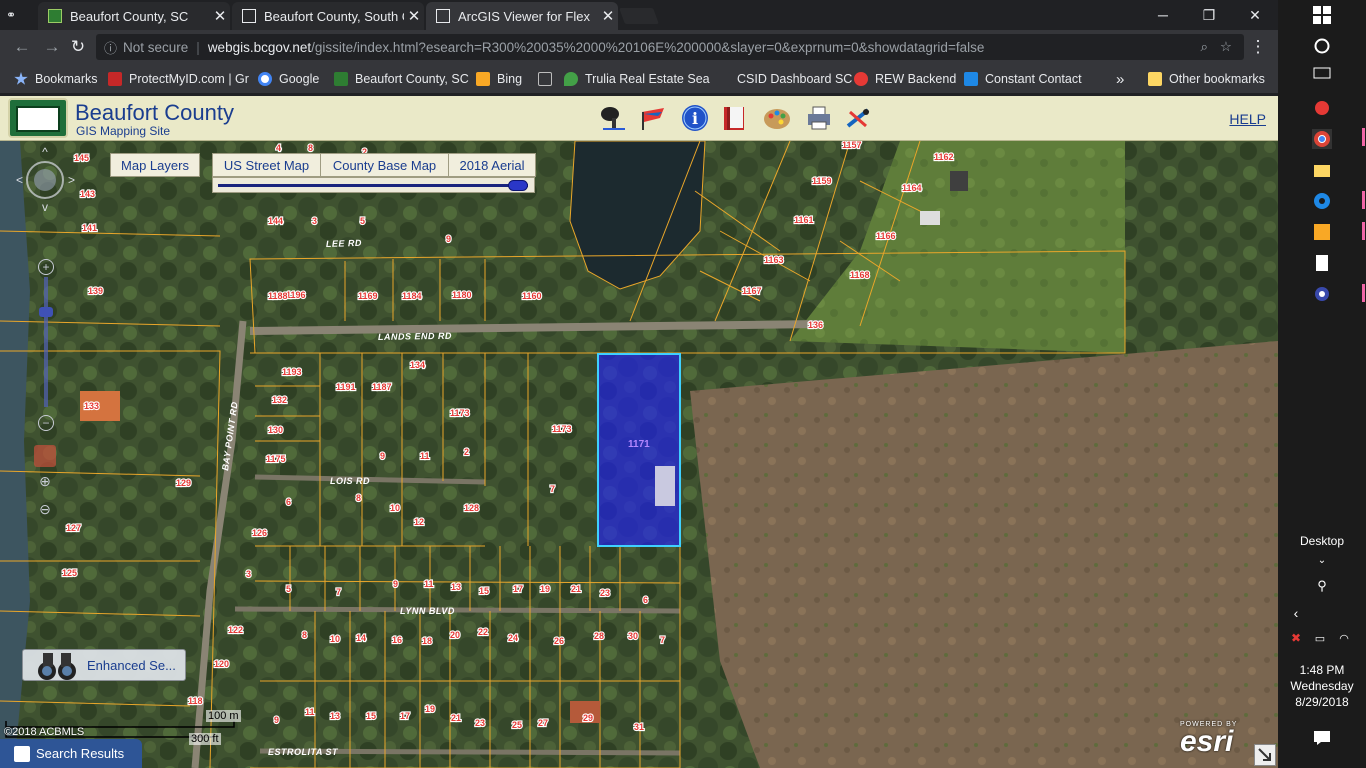 This screenshot has height=768, width=1366. Describe the element at coordinates (819, 118) in the screenshot. I see `print-icon` at that location.